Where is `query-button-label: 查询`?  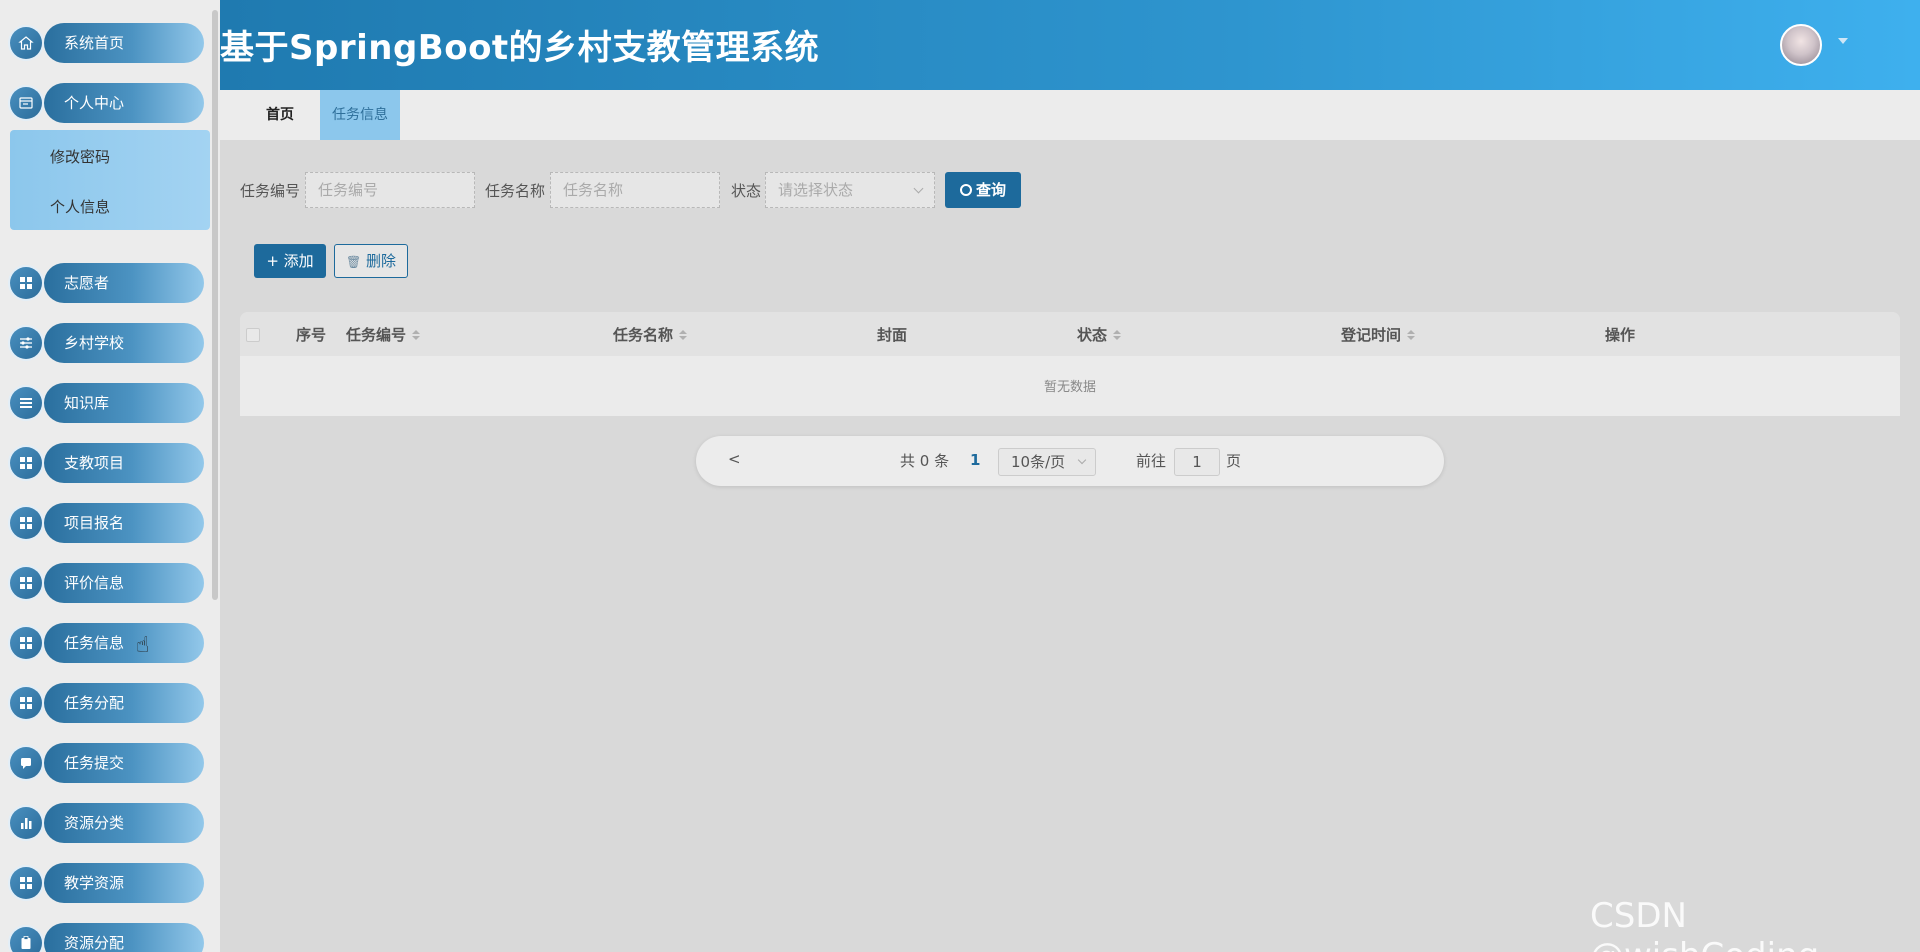
query-button-label: 查询 is located at coordinates (990, 190).